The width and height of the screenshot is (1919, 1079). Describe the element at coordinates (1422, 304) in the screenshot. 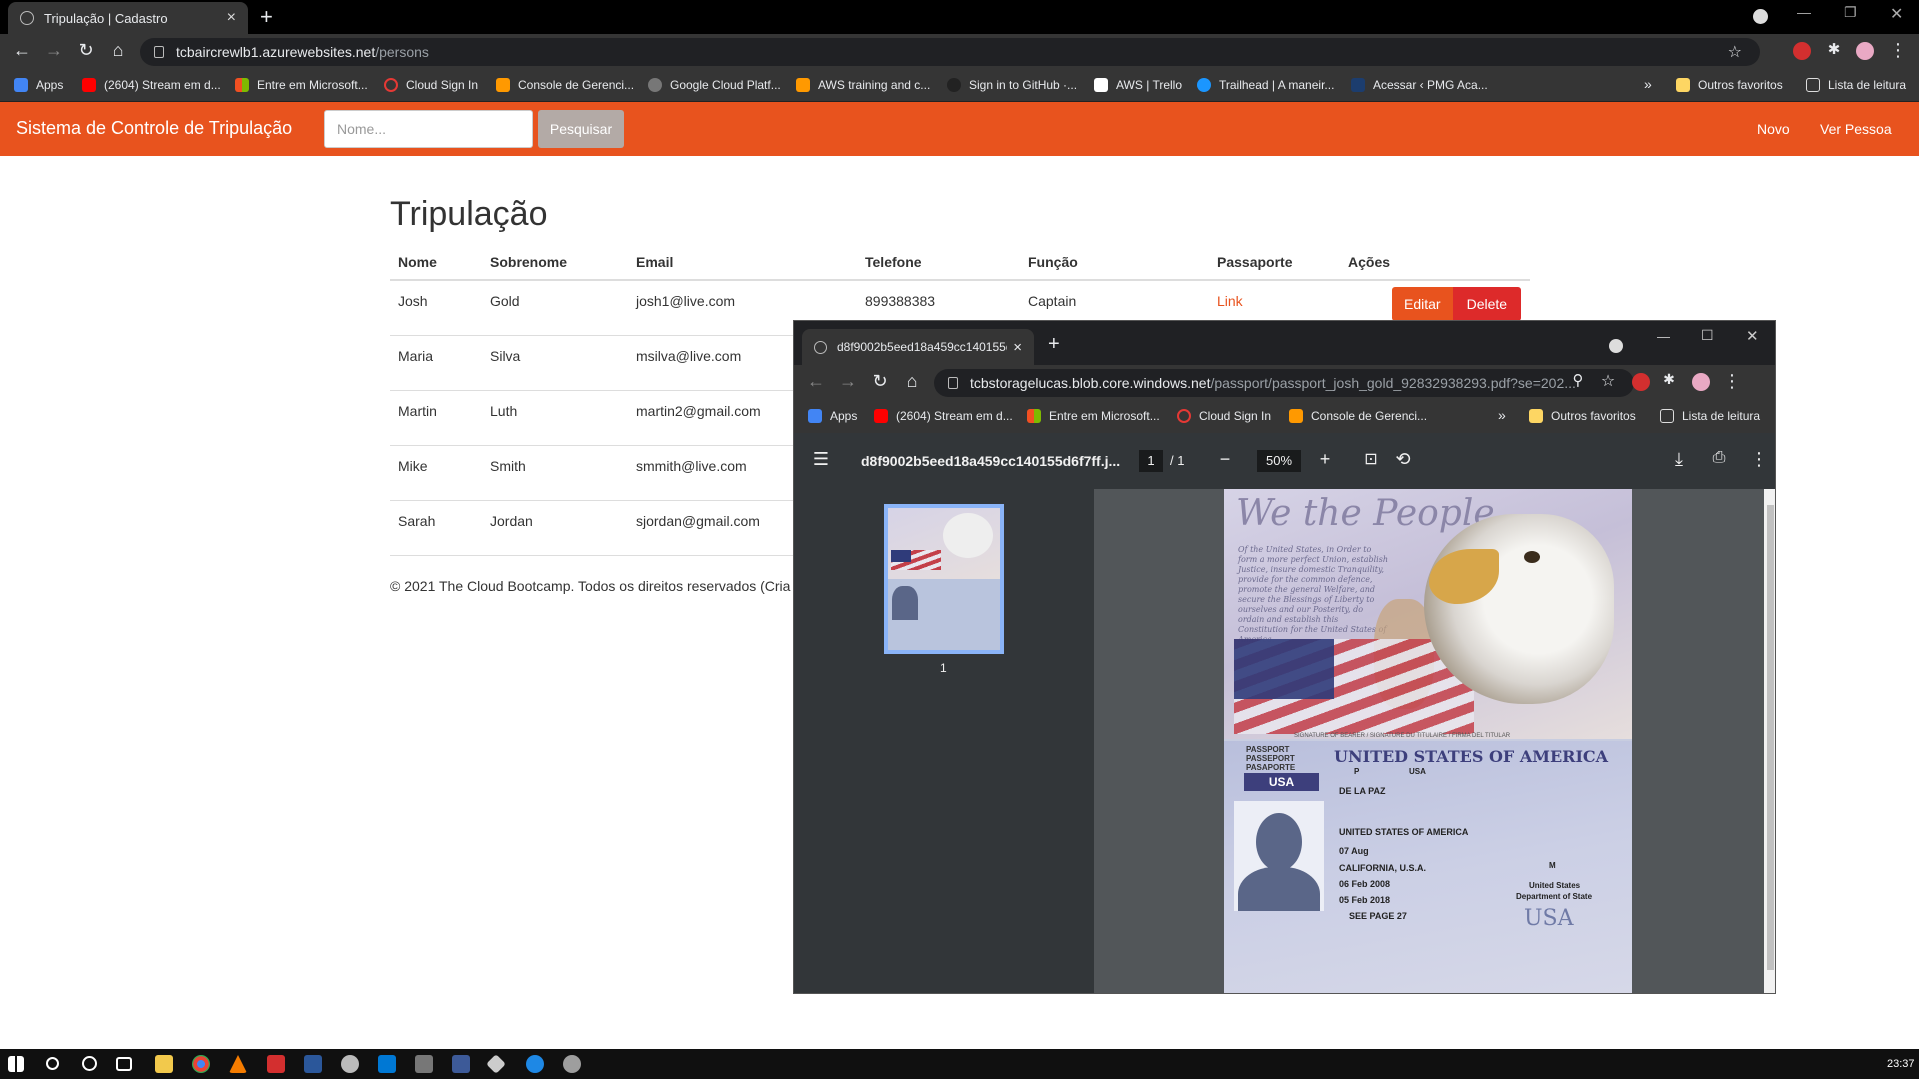

I see `edit-button: Editar` at that location.